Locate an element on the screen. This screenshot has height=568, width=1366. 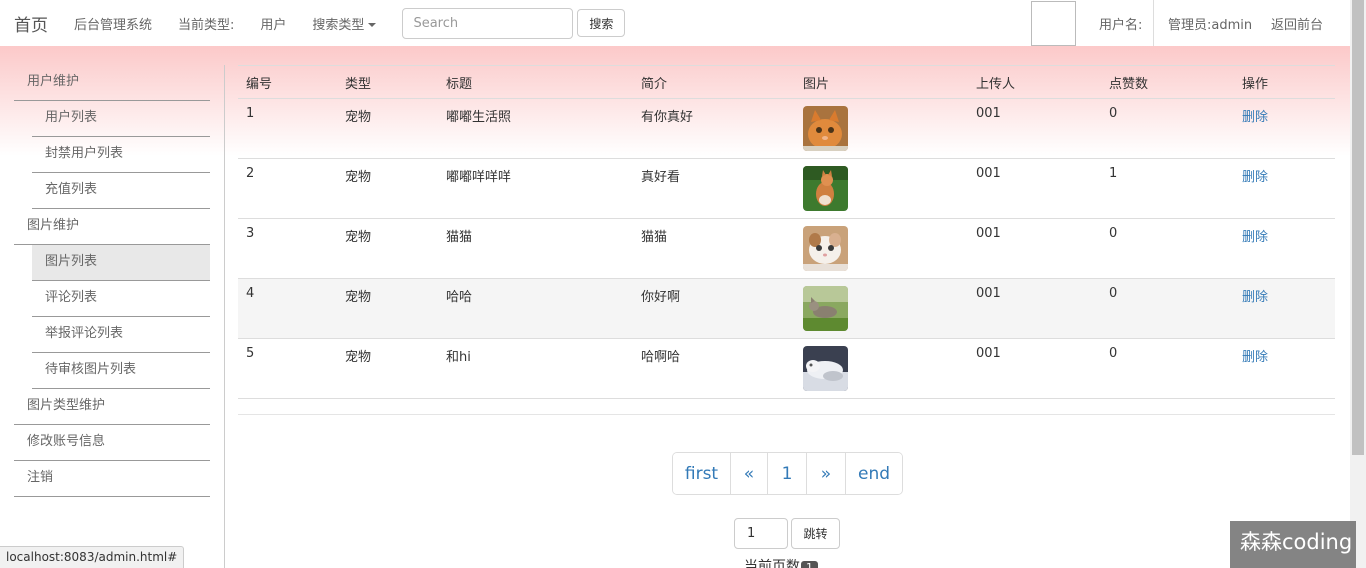
page-jump-input is located at coordinates (761, 533).